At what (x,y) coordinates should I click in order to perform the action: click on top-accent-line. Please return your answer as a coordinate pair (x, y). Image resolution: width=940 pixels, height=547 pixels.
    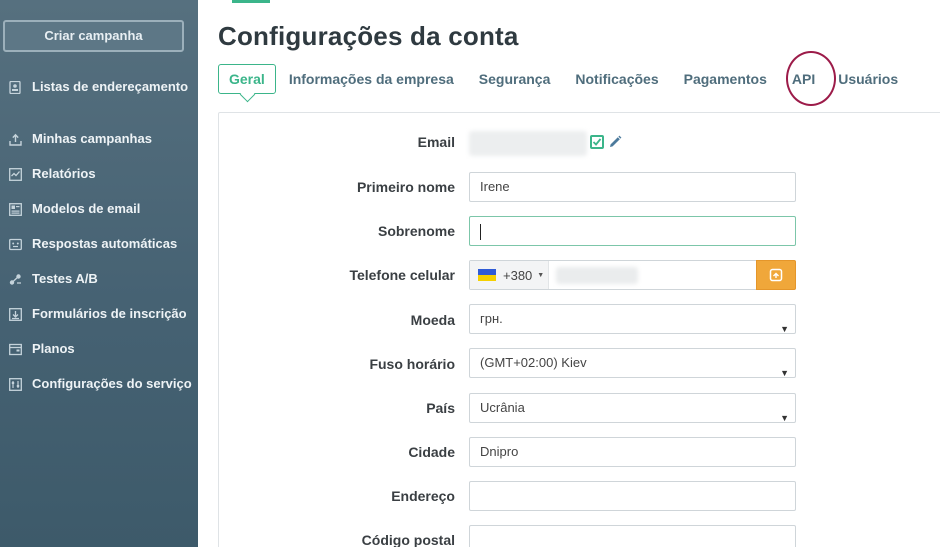
    Looking at the image, I should click on (251, 1).